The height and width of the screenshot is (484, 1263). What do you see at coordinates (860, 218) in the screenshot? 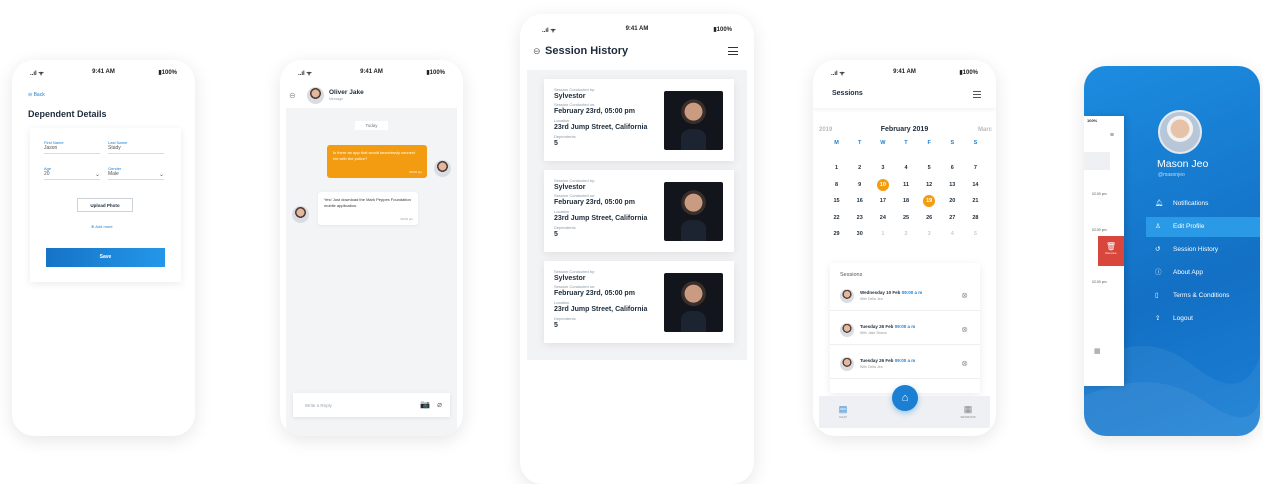
I see `calendar-day: 23` at bounding box center [860, 218].